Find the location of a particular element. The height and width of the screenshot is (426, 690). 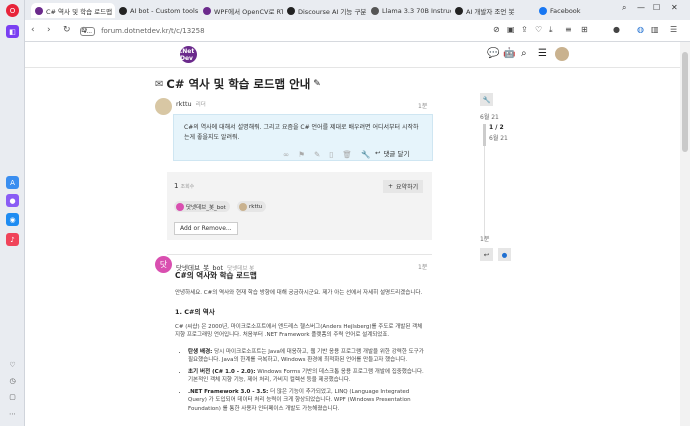

reply-label: 댓글 달기 is located at coordinates (396, 154).